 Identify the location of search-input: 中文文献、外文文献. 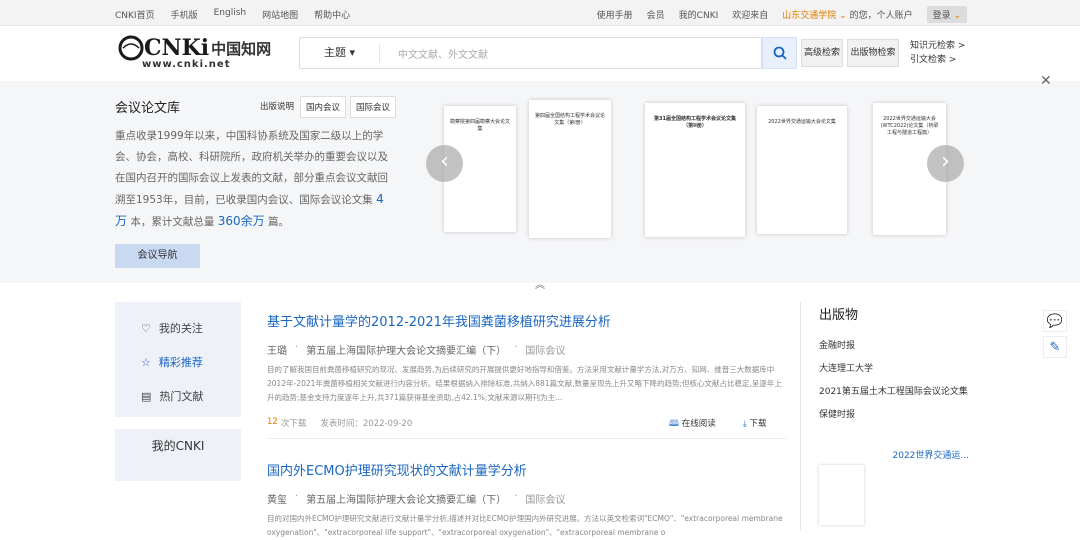
(443, 53).